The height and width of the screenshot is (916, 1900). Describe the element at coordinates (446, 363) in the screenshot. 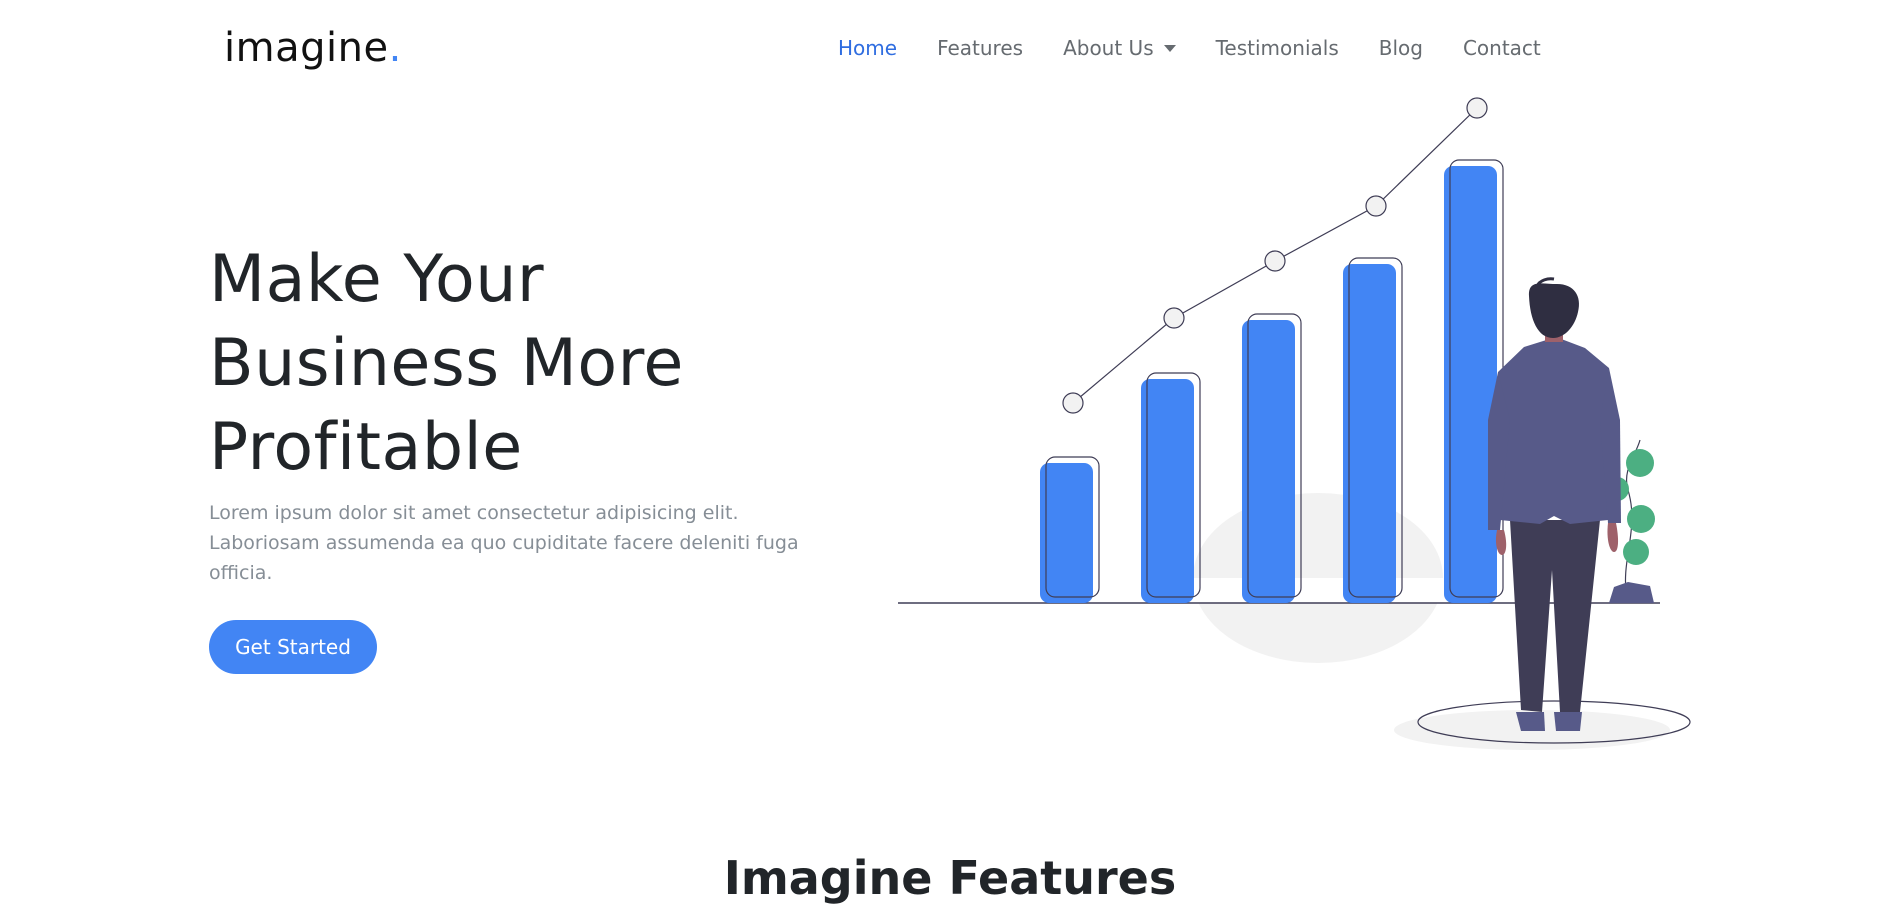

I see `hero-title-line: Business More` at that location.